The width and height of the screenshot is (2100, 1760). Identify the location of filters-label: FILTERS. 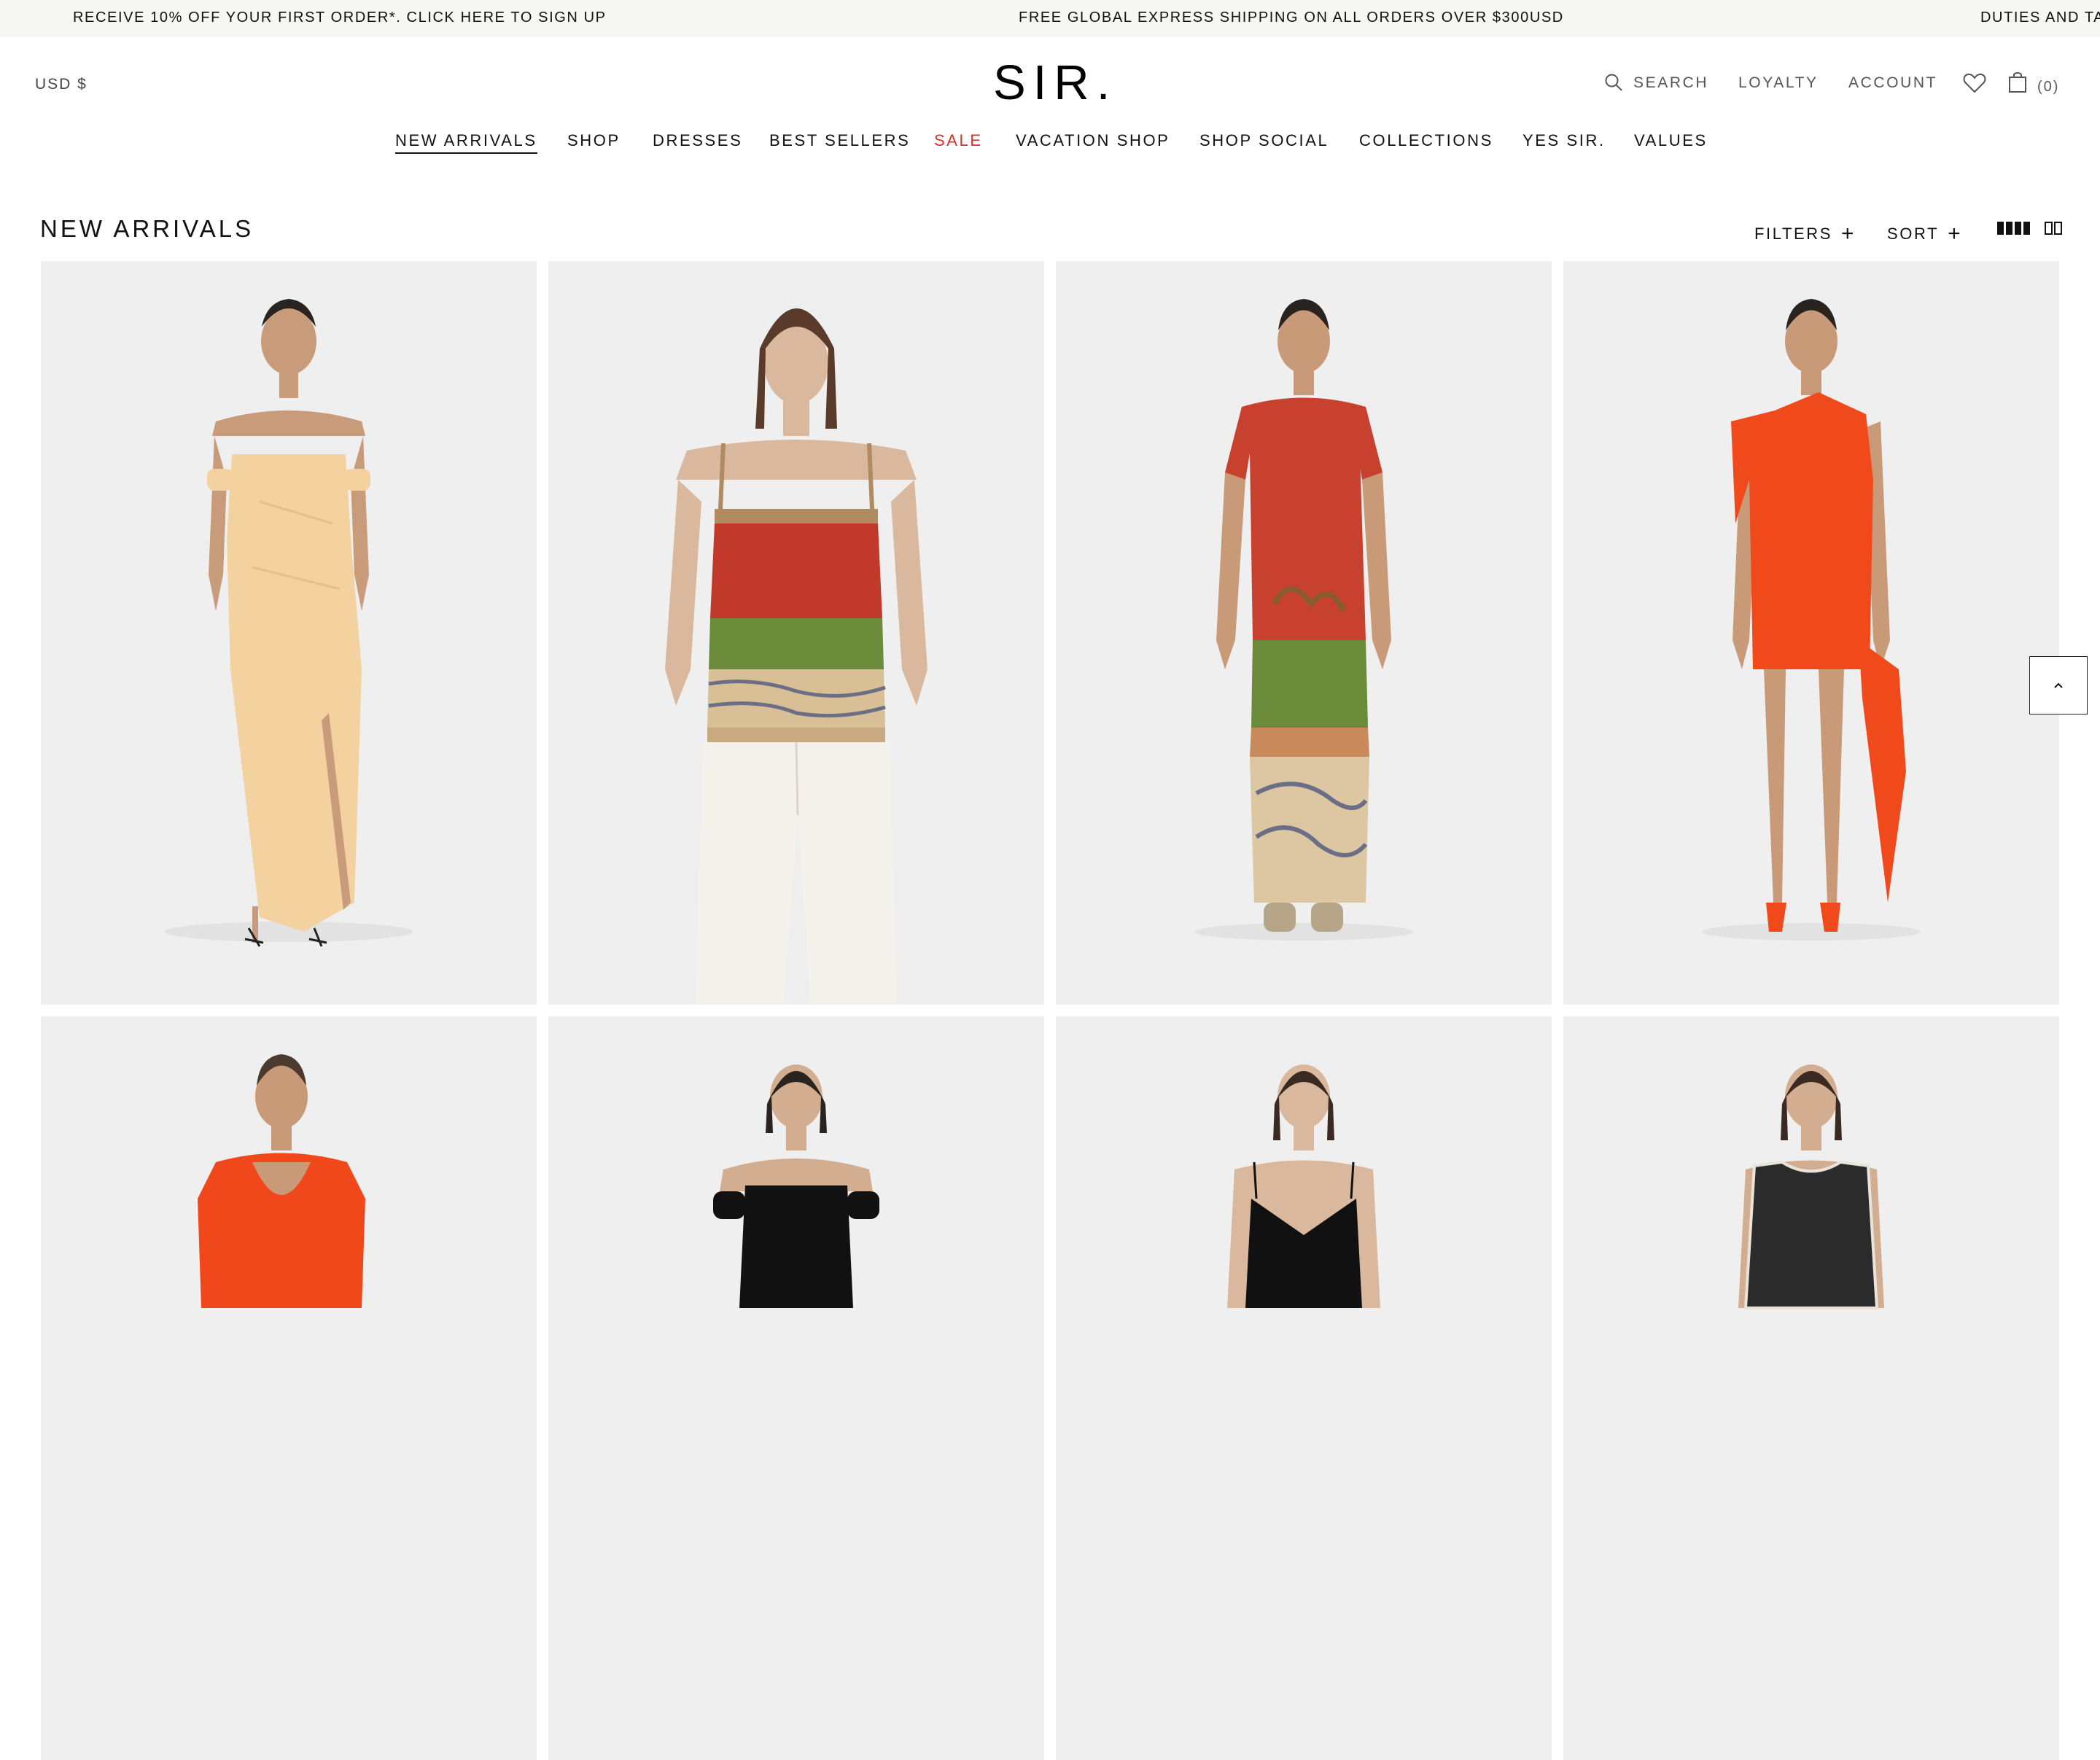
(1793, 234).